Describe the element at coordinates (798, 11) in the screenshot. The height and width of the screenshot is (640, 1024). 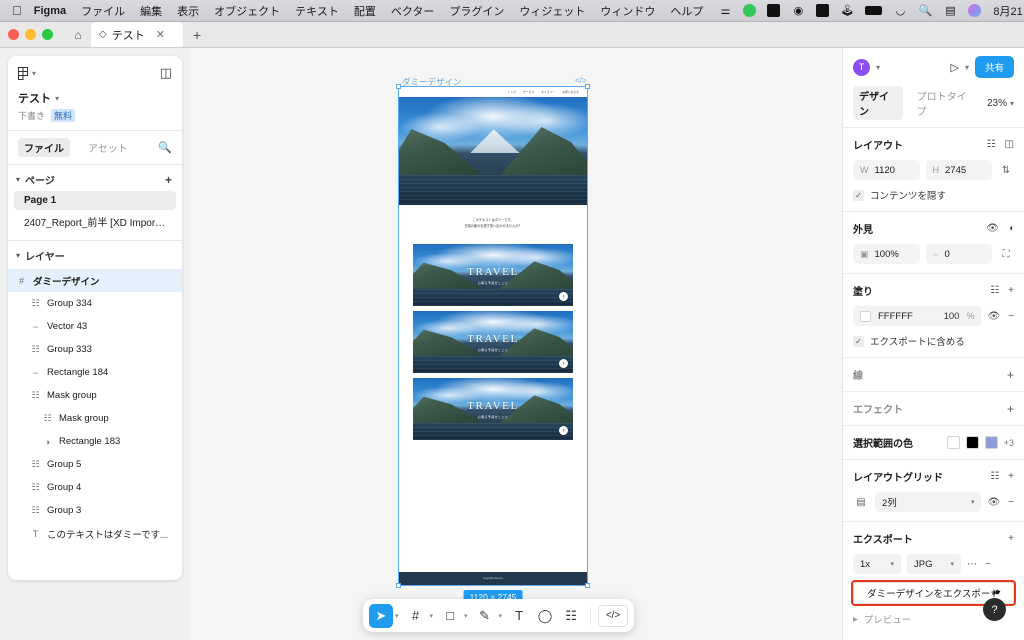
I see `record-icon: ◉` at that location.